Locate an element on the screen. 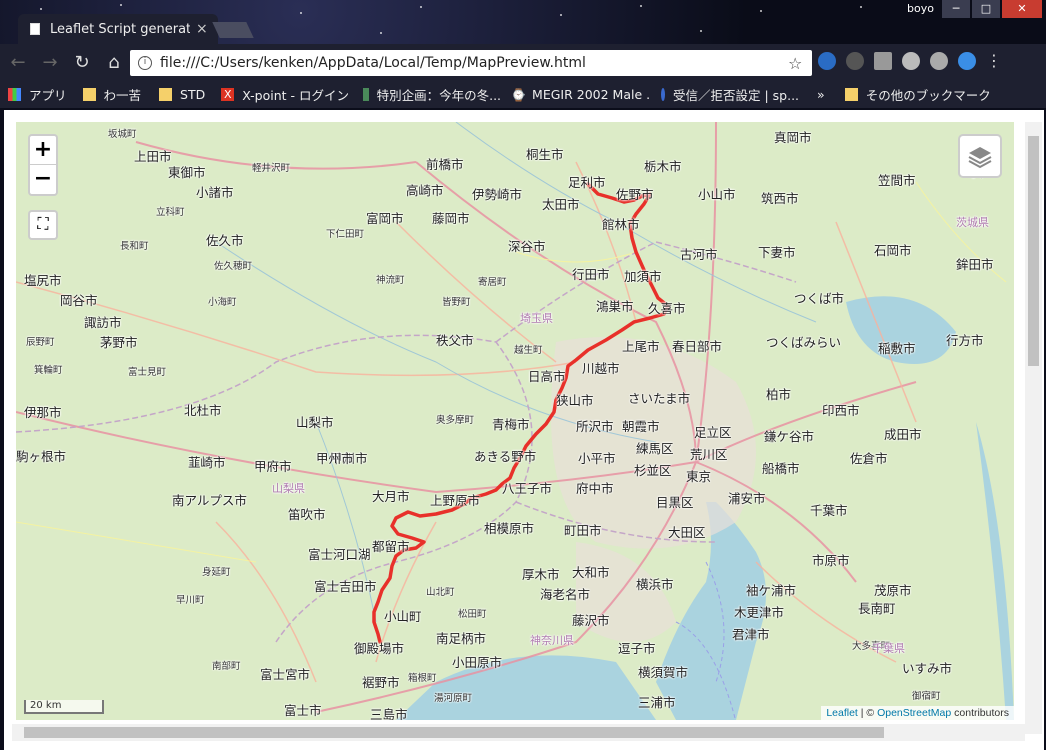 This screenshot has width=1046, height=750. horizontal-scrollbar is located at coordinates (518, 732).